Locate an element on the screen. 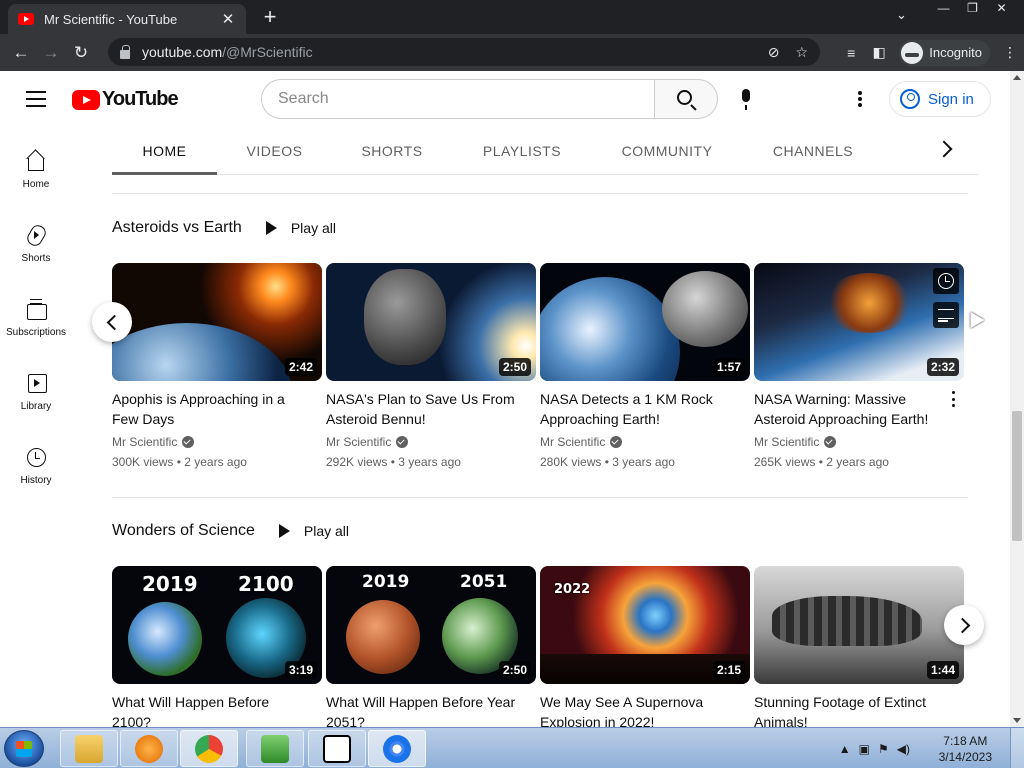 This screenshot has width=1024, height=768. taskbar-media-player is located at coordinates (149, 748).